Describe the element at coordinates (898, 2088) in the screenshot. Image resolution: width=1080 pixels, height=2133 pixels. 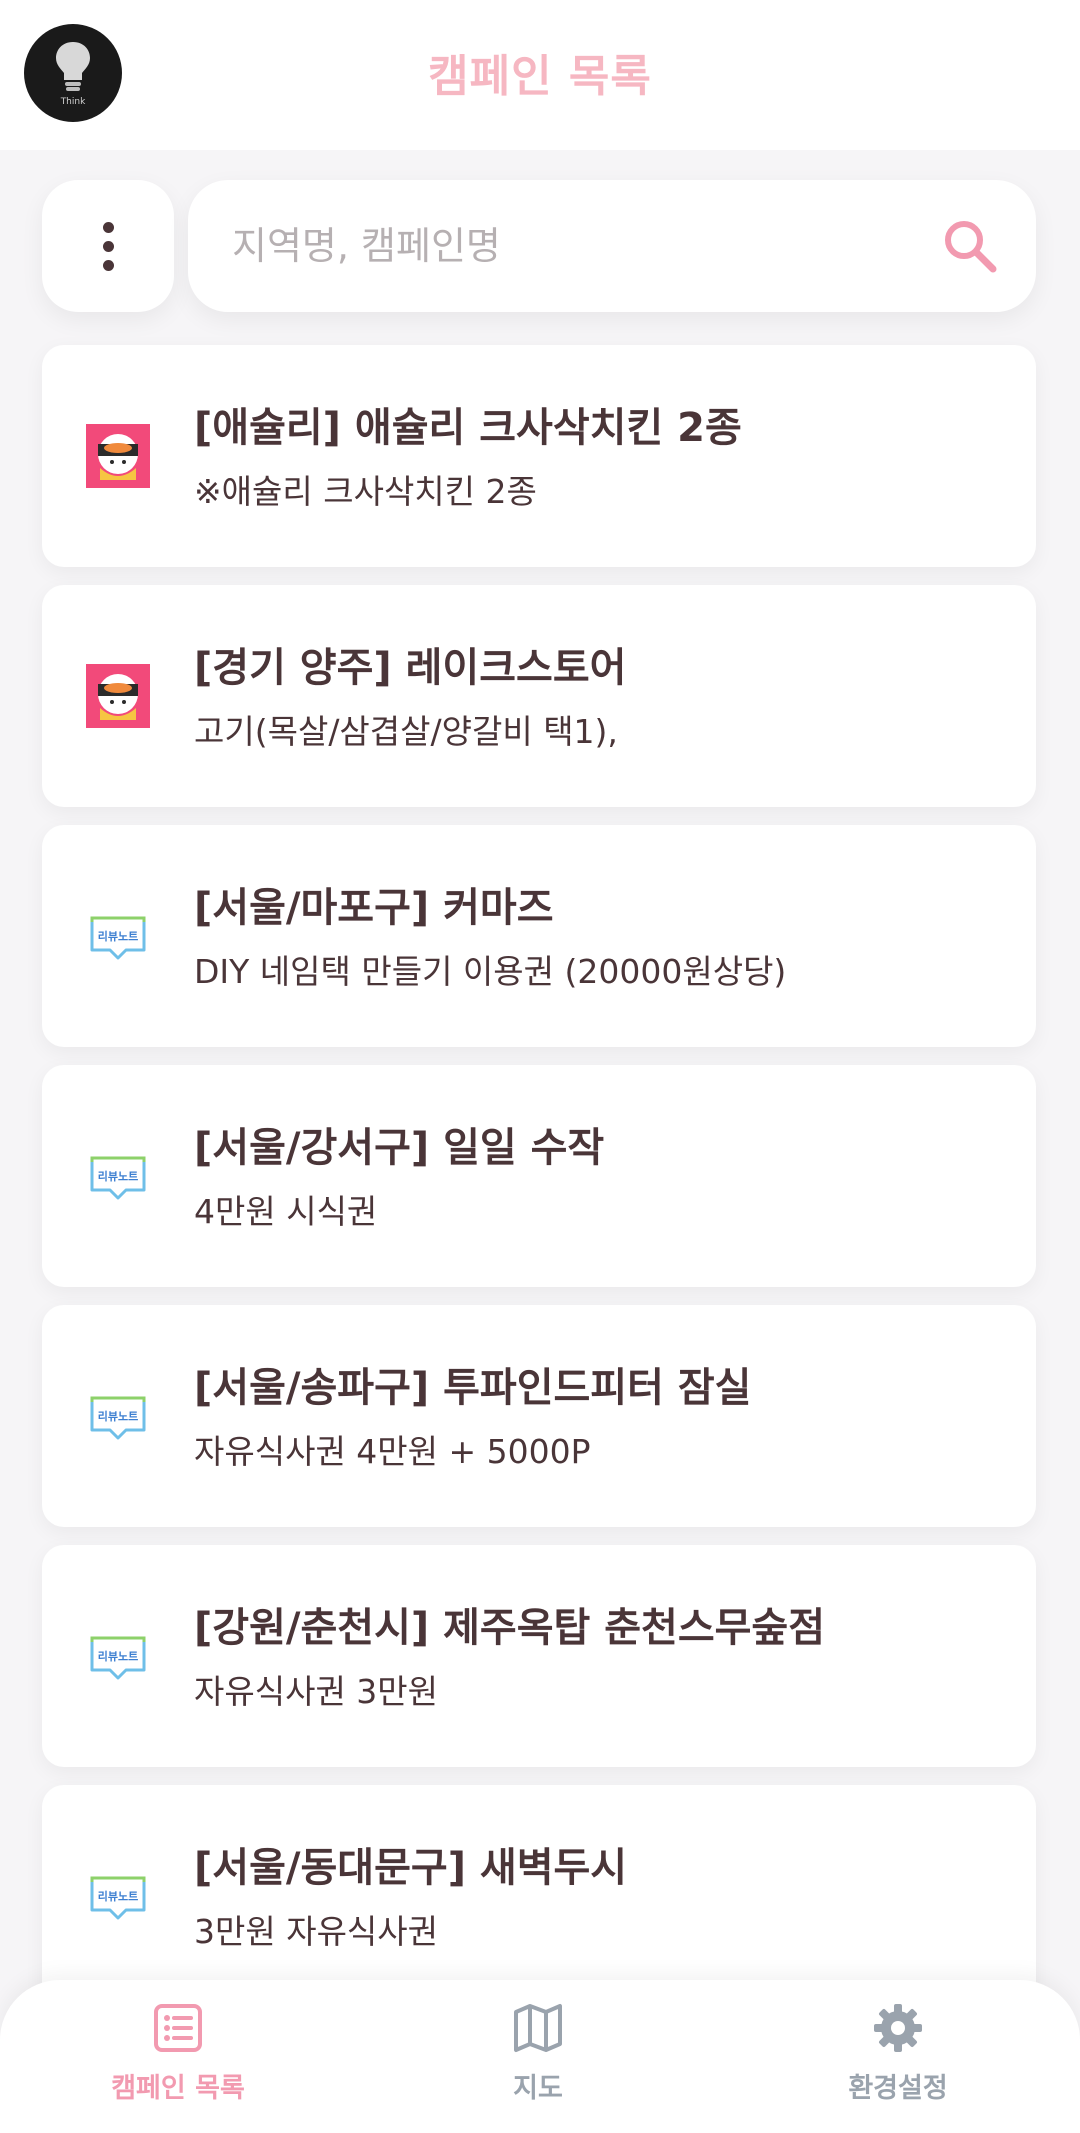
I see `nav-settings-label: 환경설정` at that location.